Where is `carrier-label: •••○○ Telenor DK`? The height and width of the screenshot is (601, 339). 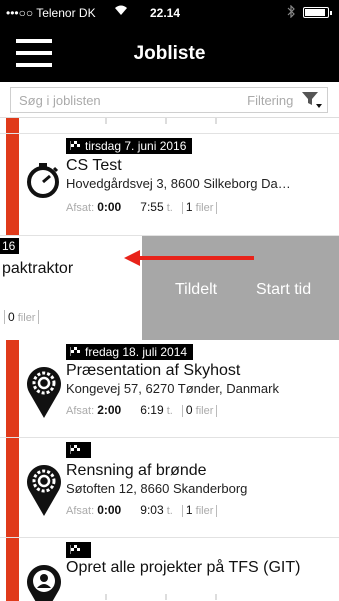
carrier-label: •••○○ Telenor DK is located at coordinates (51, 13).